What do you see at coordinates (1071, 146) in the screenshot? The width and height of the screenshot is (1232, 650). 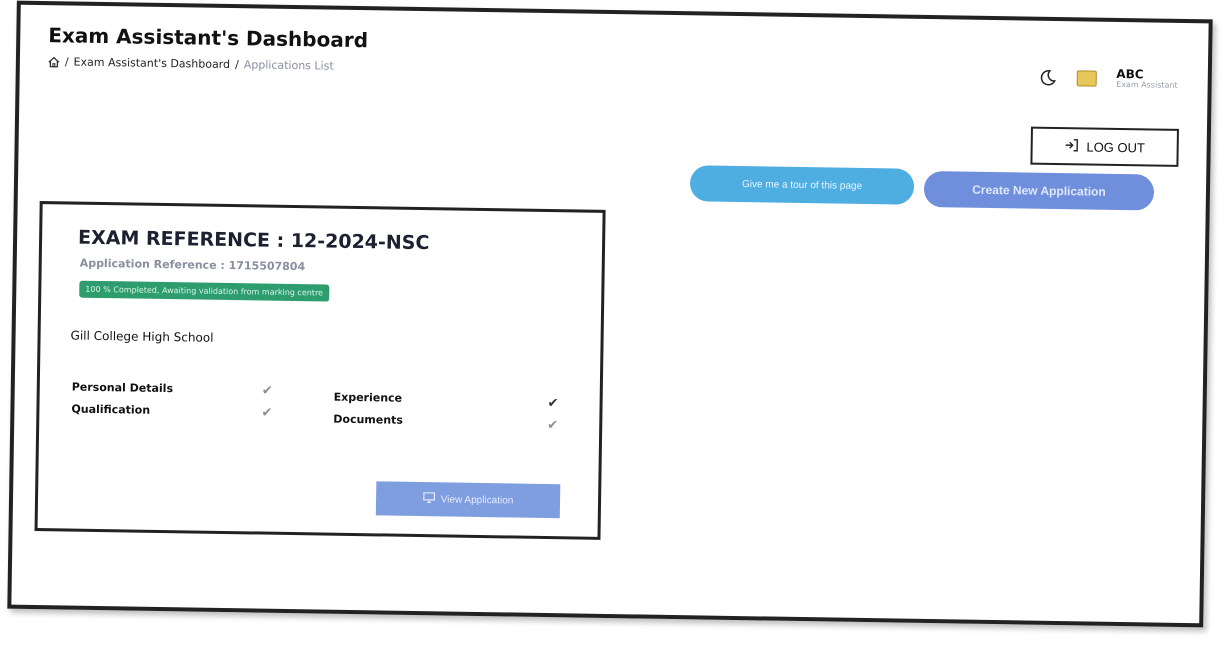 I see `logout-icon` at bounding box center [1071, 146].